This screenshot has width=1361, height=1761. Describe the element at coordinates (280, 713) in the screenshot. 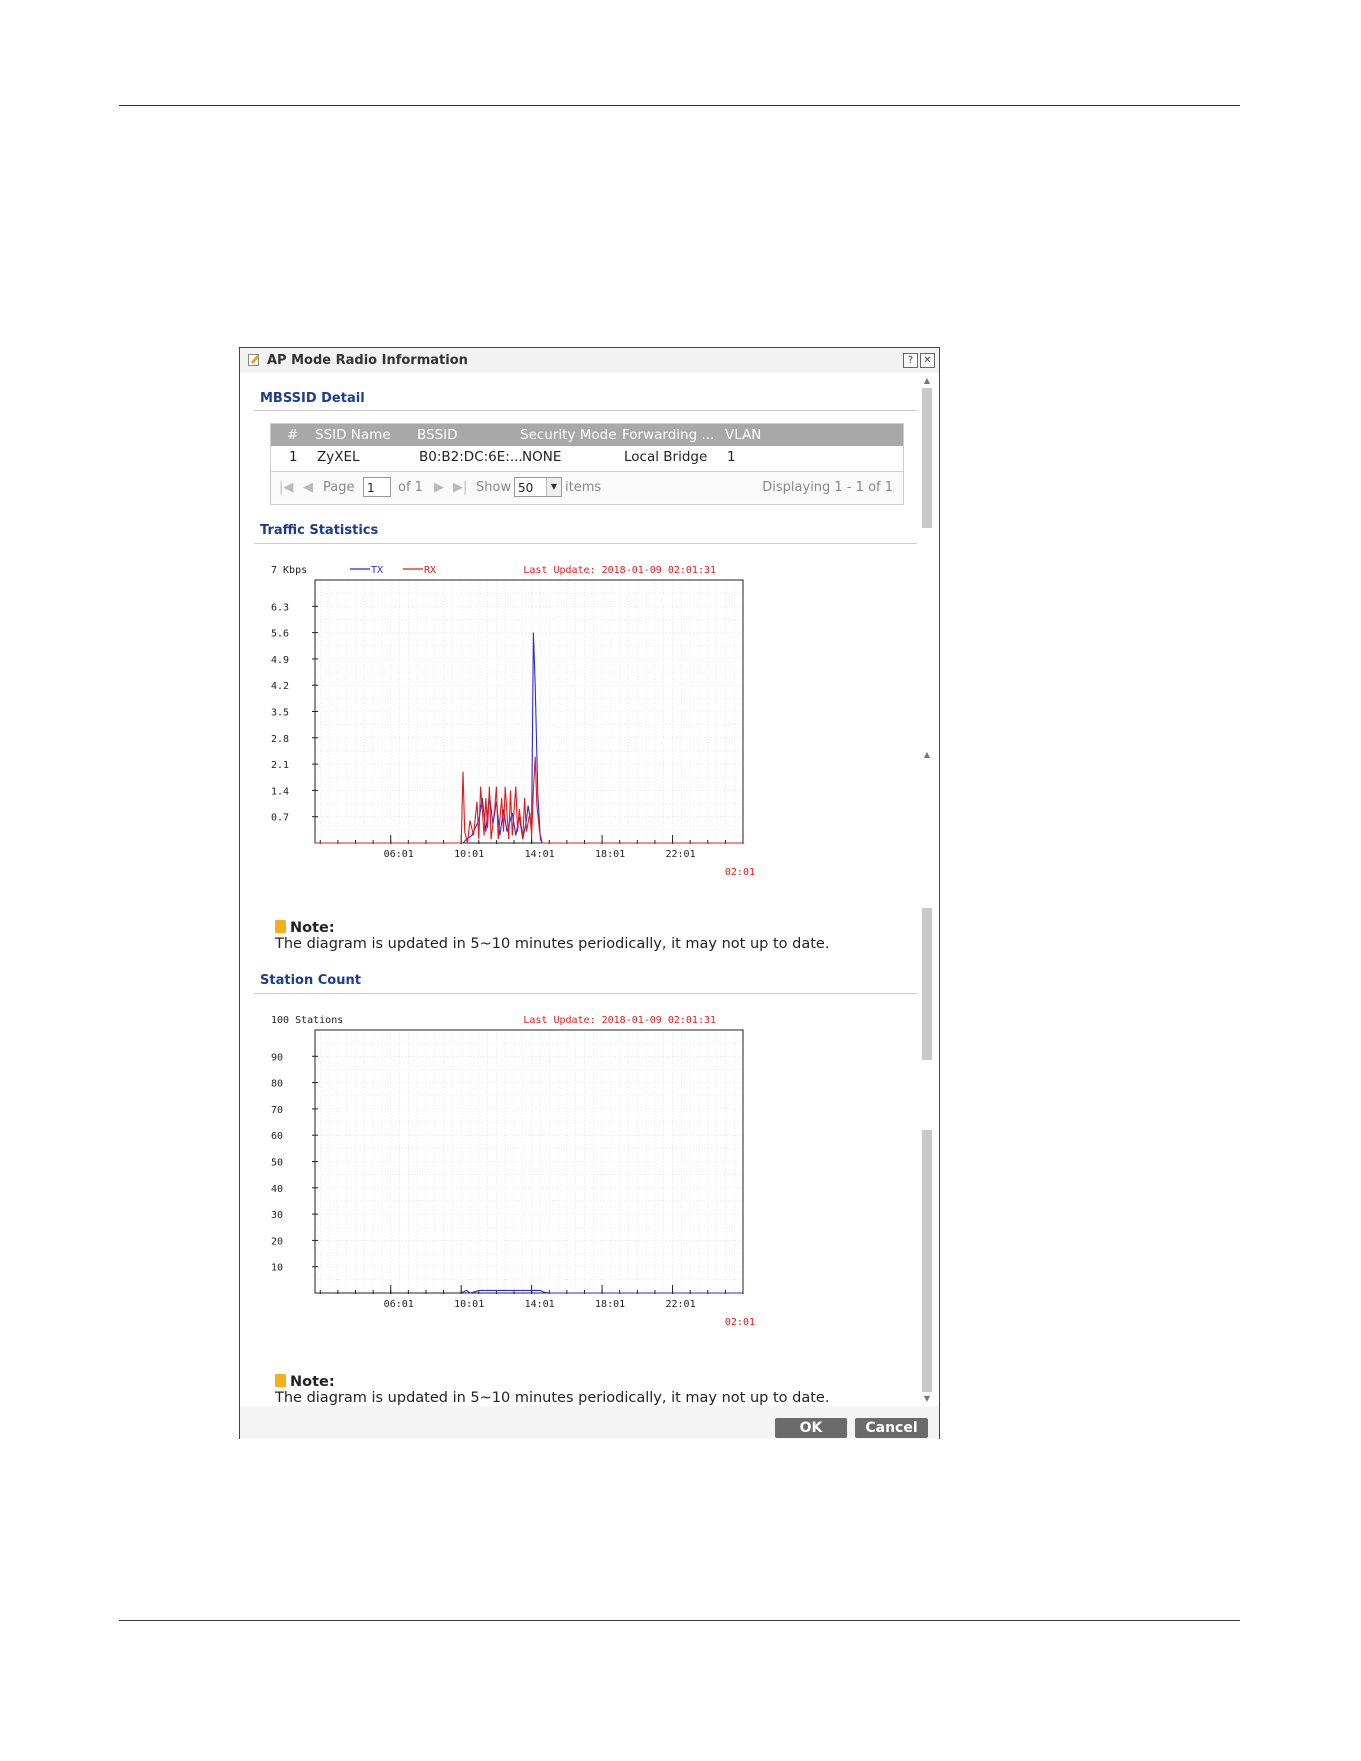

I see `traffic-y-tick-label: 3.5` at that location.